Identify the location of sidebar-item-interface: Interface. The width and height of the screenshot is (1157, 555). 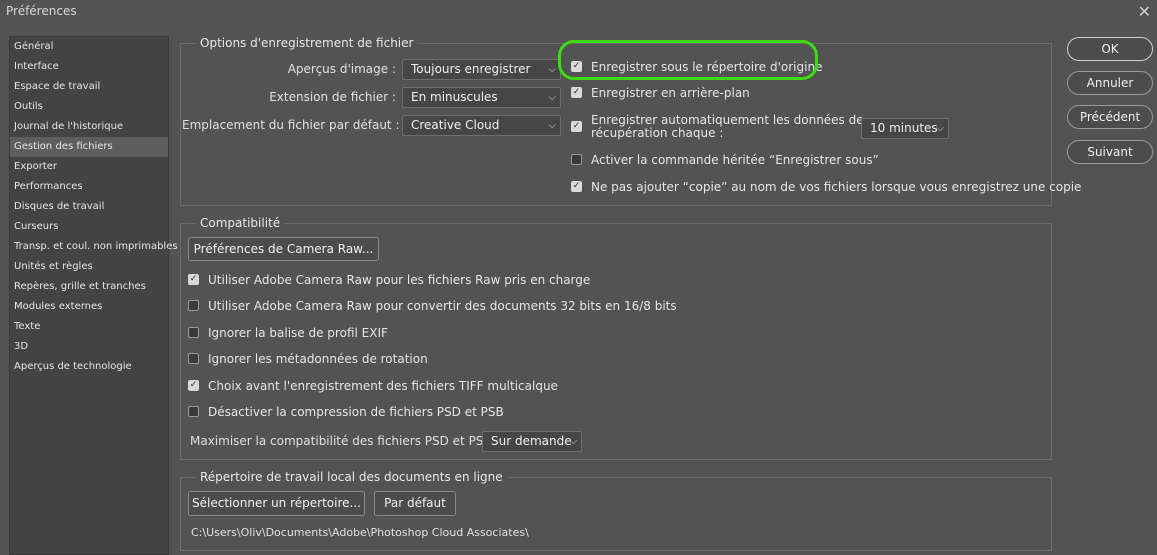
(89, 67).